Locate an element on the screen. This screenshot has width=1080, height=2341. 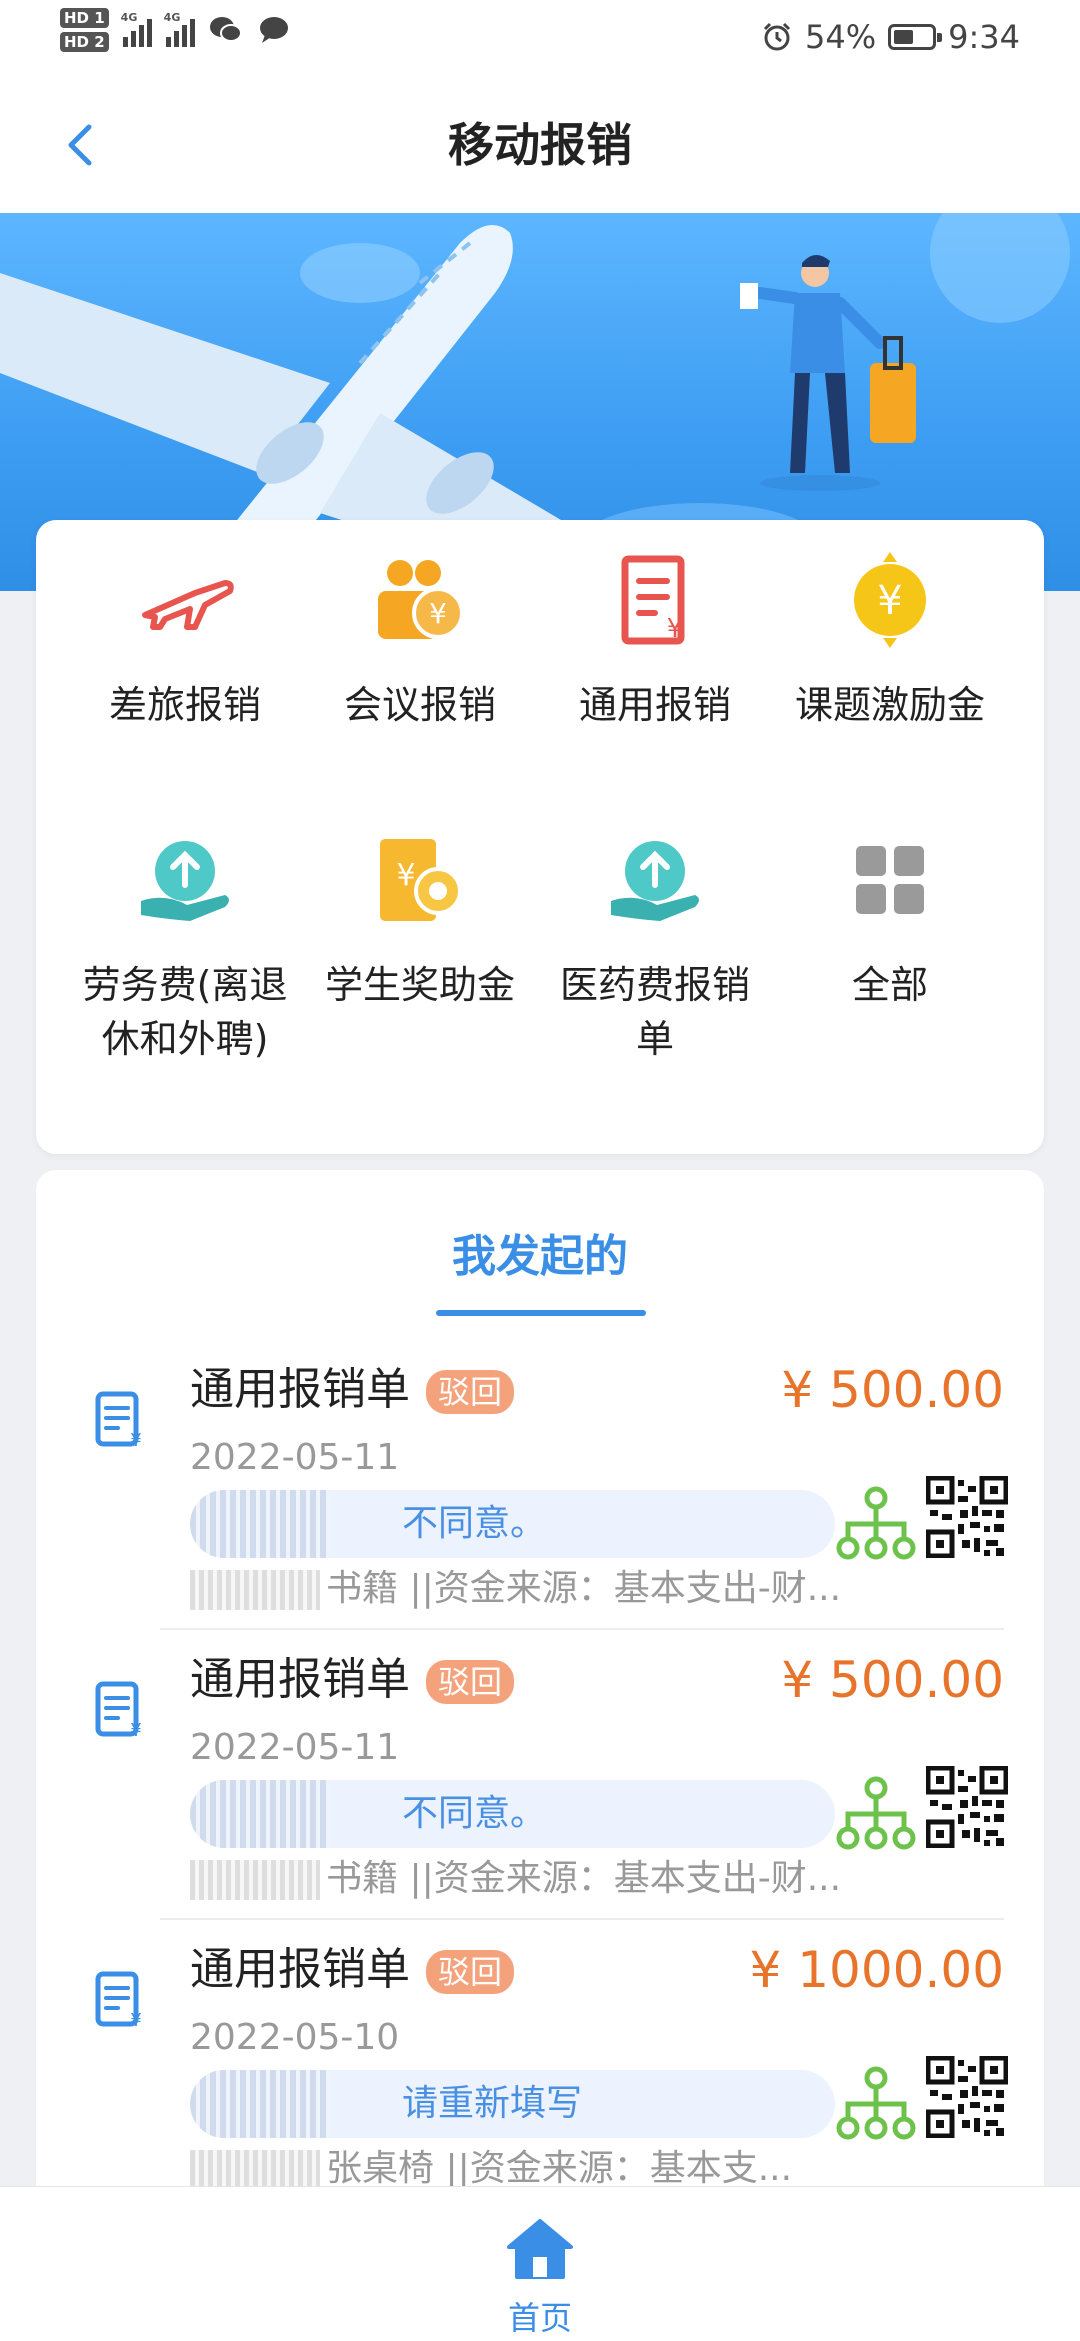
nav-home: 首页 is located at coordinates (540, 2278).